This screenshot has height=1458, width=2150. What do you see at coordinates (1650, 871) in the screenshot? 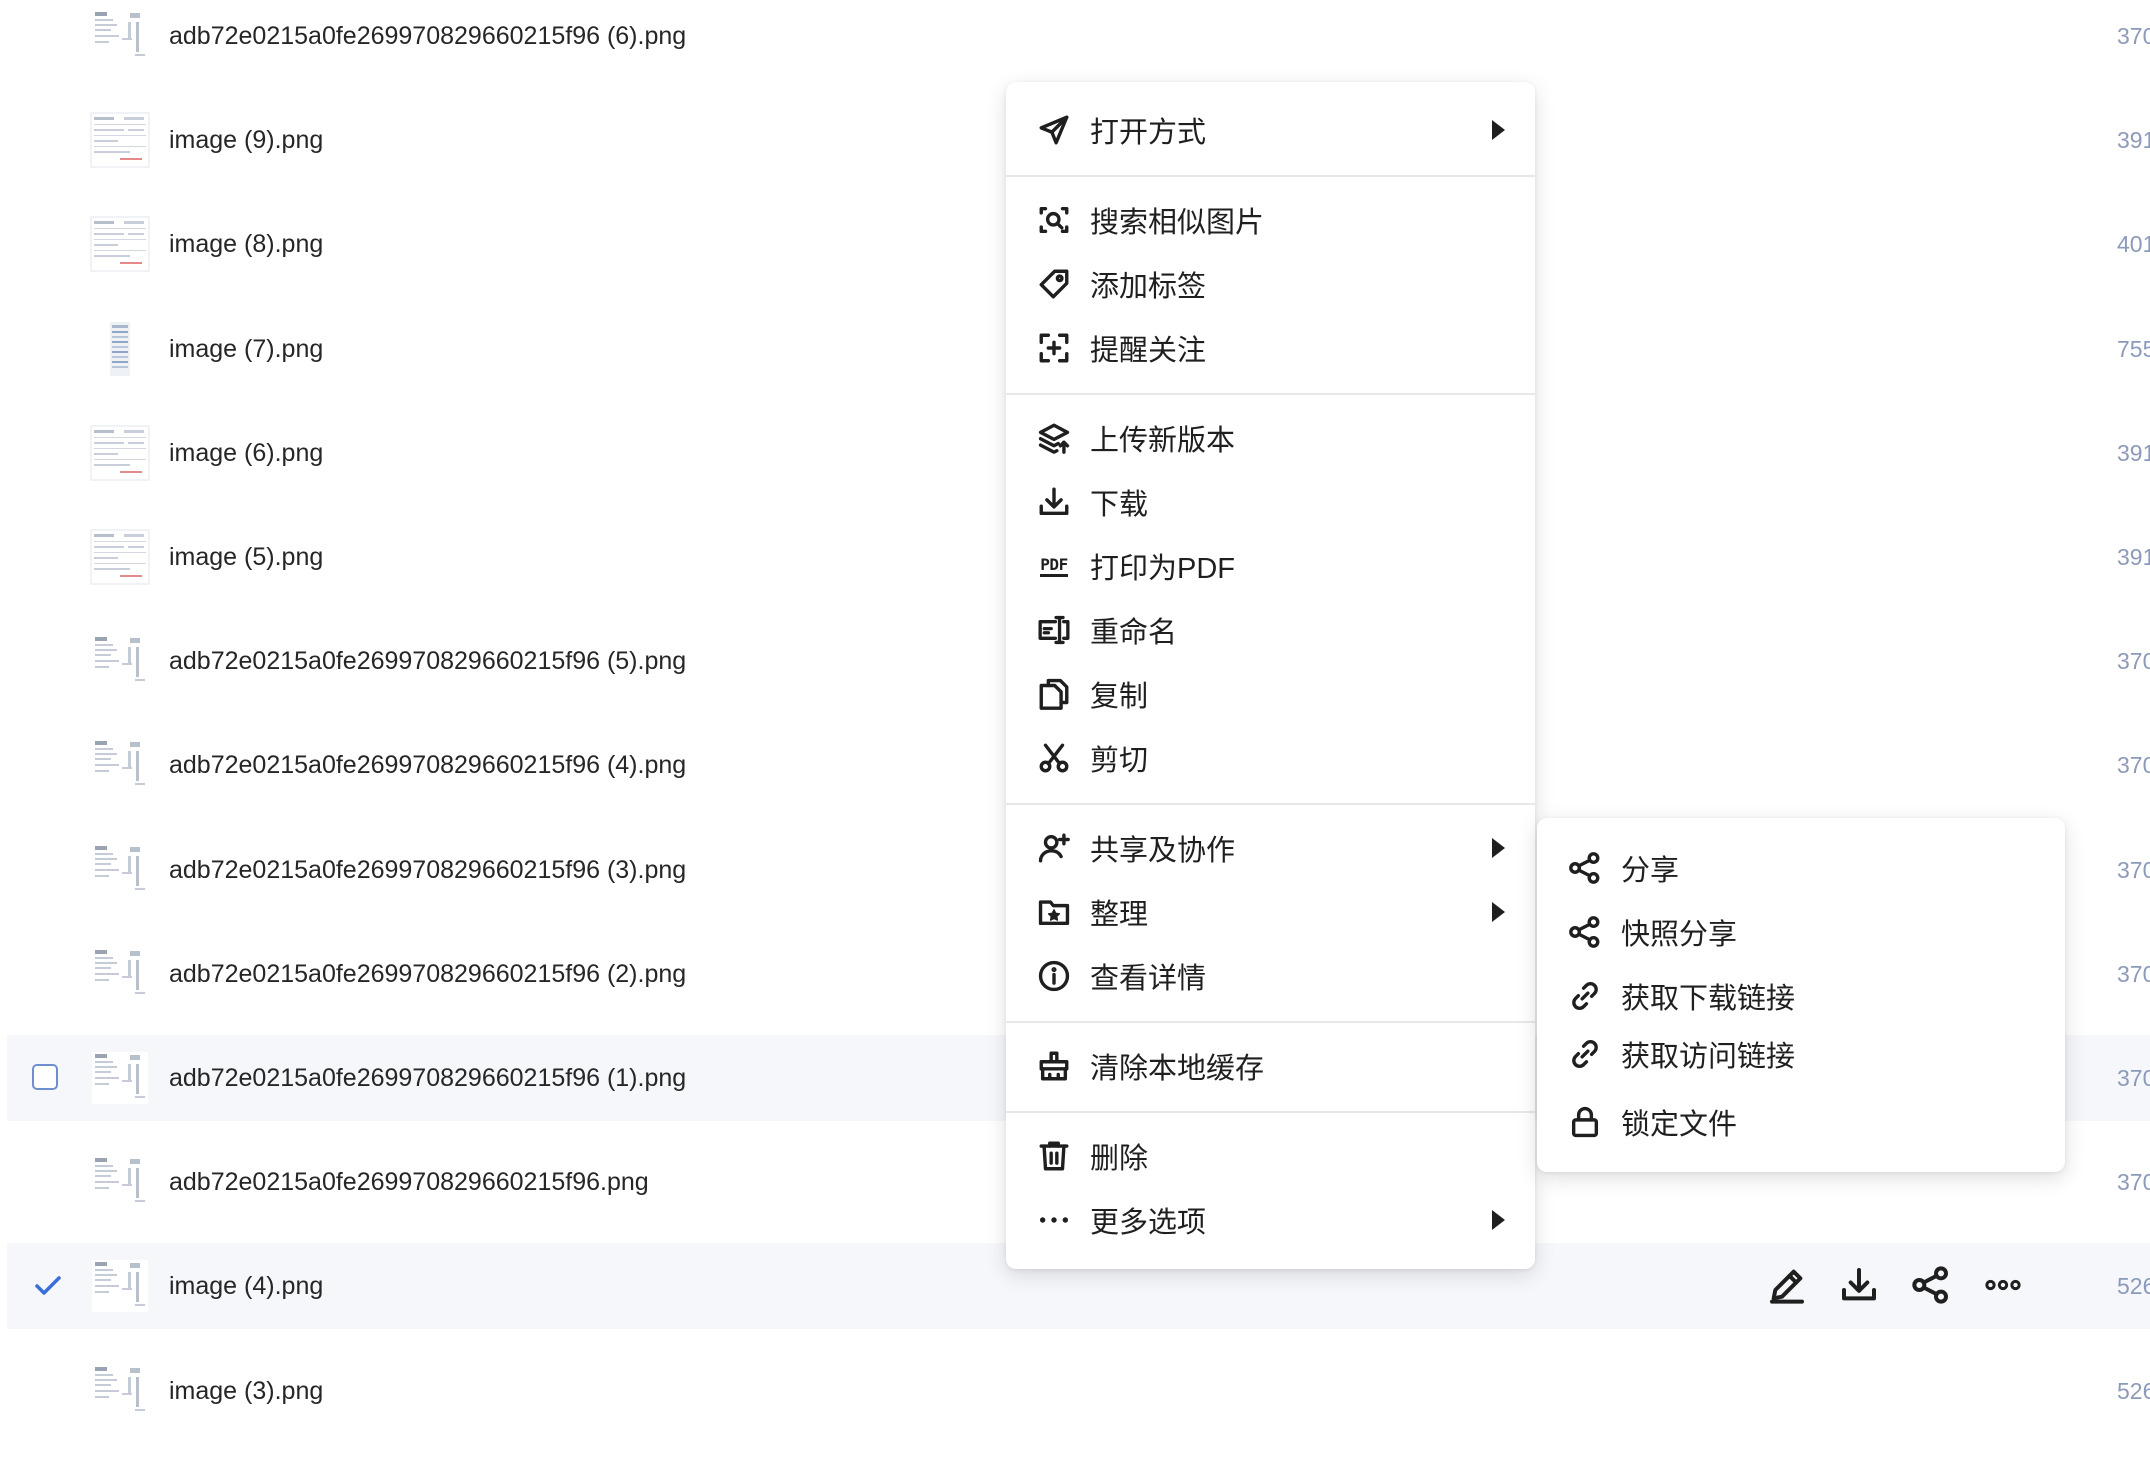
I see `submenu-item-label: 分享` at bounding box center [1650, 871].